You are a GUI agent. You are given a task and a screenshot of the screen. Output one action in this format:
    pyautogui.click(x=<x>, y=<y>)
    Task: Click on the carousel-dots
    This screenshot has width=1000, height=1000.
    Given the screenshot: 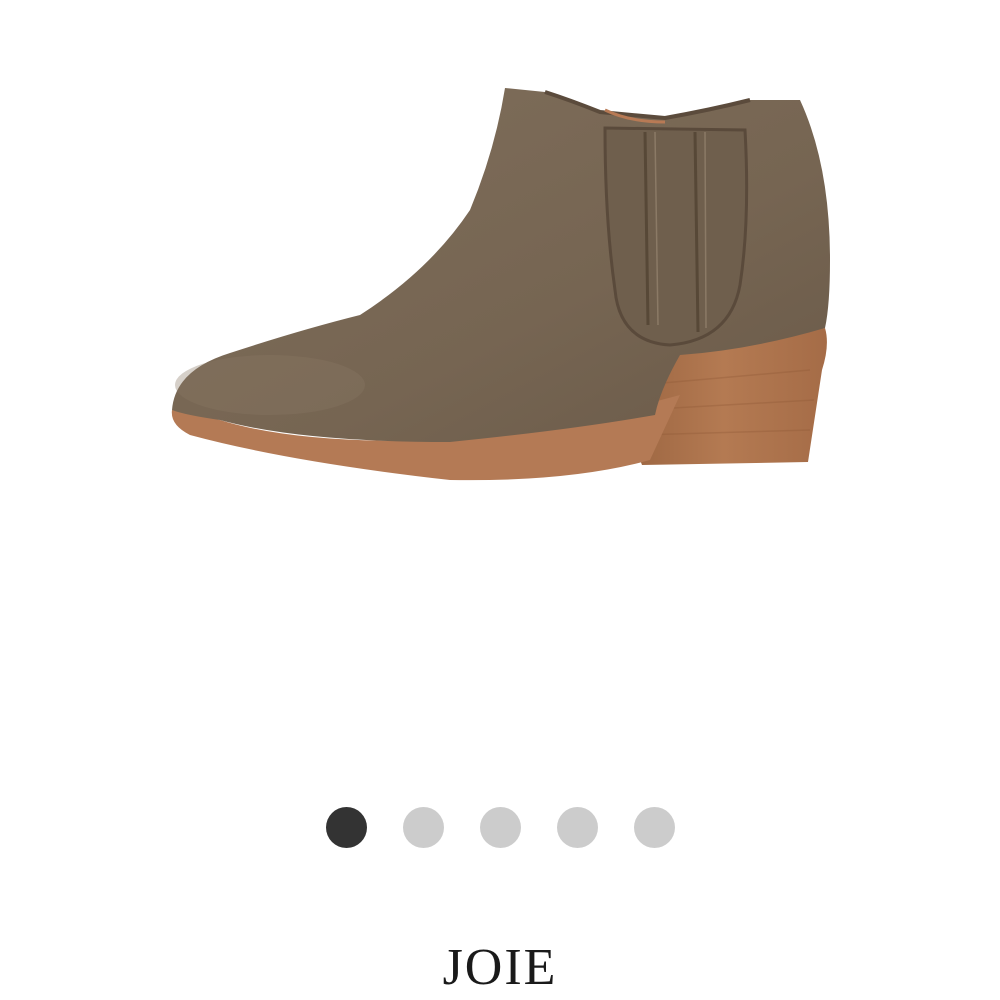 What is the action you would take?
    pyautogui.click(x=500, y=828)
    